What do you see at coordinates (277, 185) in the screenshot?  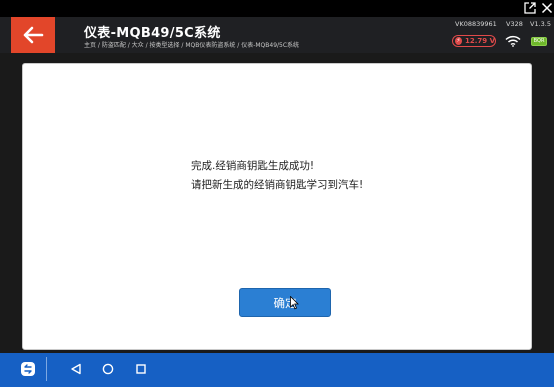 I see `message-line-2: 请把新生成的经销商钥匙学习到汽车!` at bounding box center [277, 185].